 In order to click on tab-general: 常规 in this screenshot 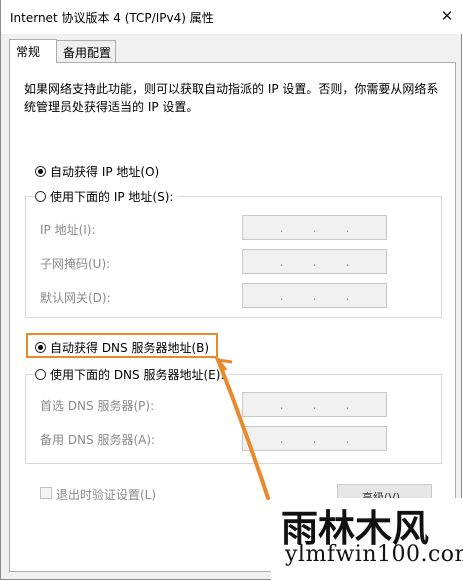, I will do `click(33, 51)`.